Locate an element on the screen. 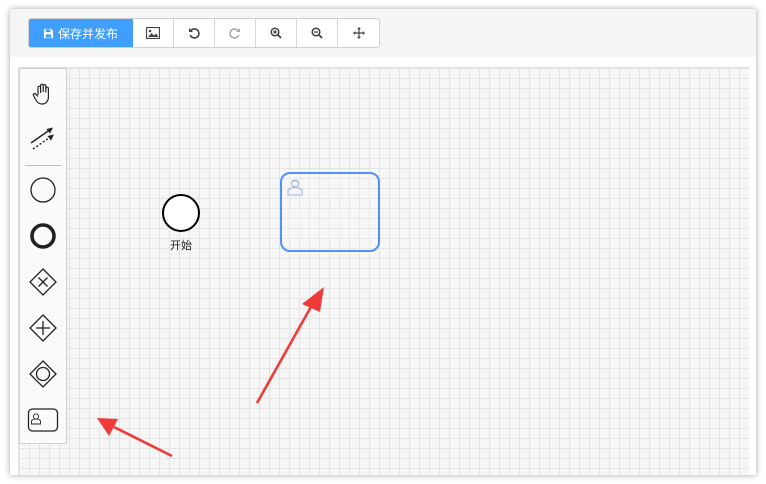 The width and height of the screenshot is (766, 484). user-task-tool is located at coordinates (43, 420).